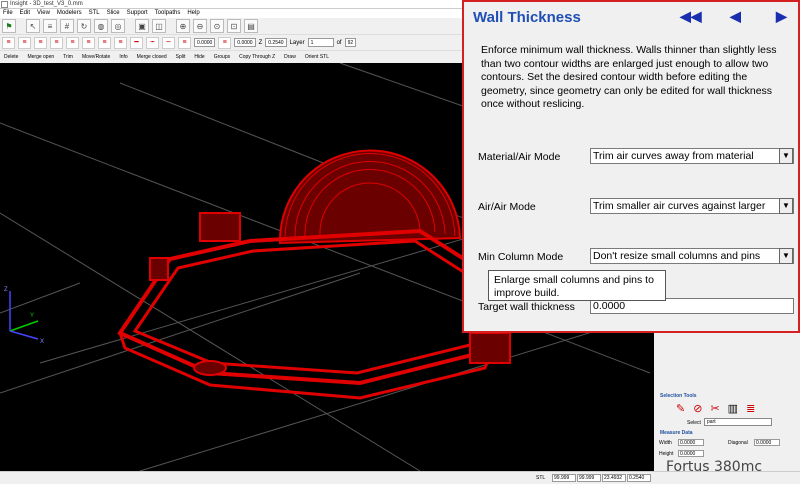 Image resolution: width=800 pixels, height=484 pixels. I want to click on prev-page-icon: ◀, so click(735, 16).